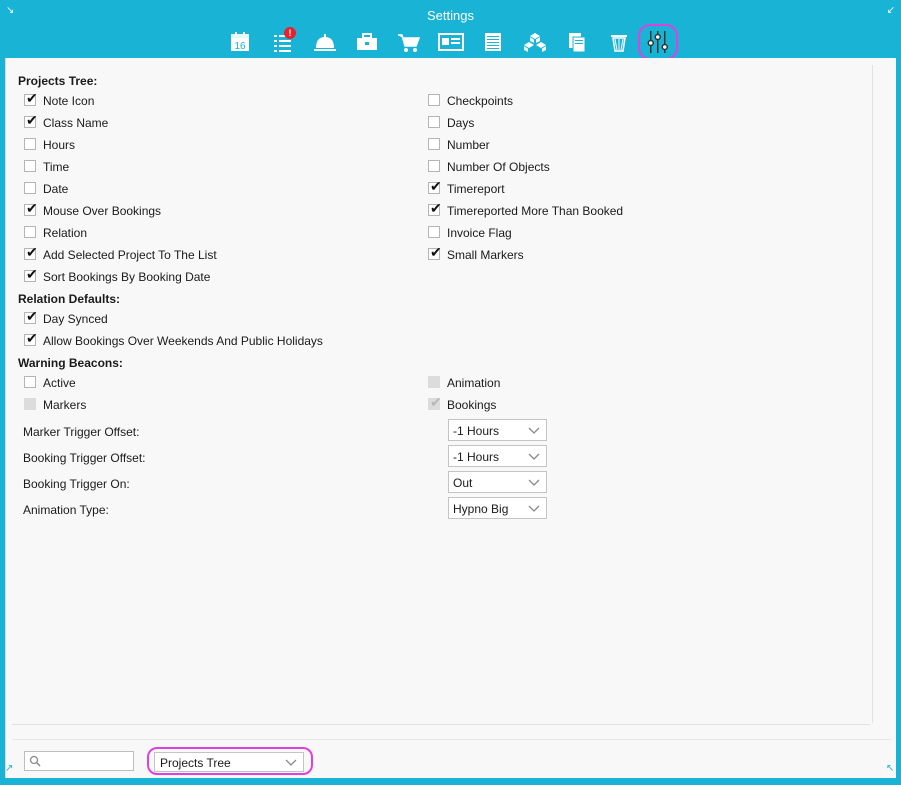 The width and height of the screenshot is (901, 785). I want to click on option-label: Note Icon, so click(69, 101).